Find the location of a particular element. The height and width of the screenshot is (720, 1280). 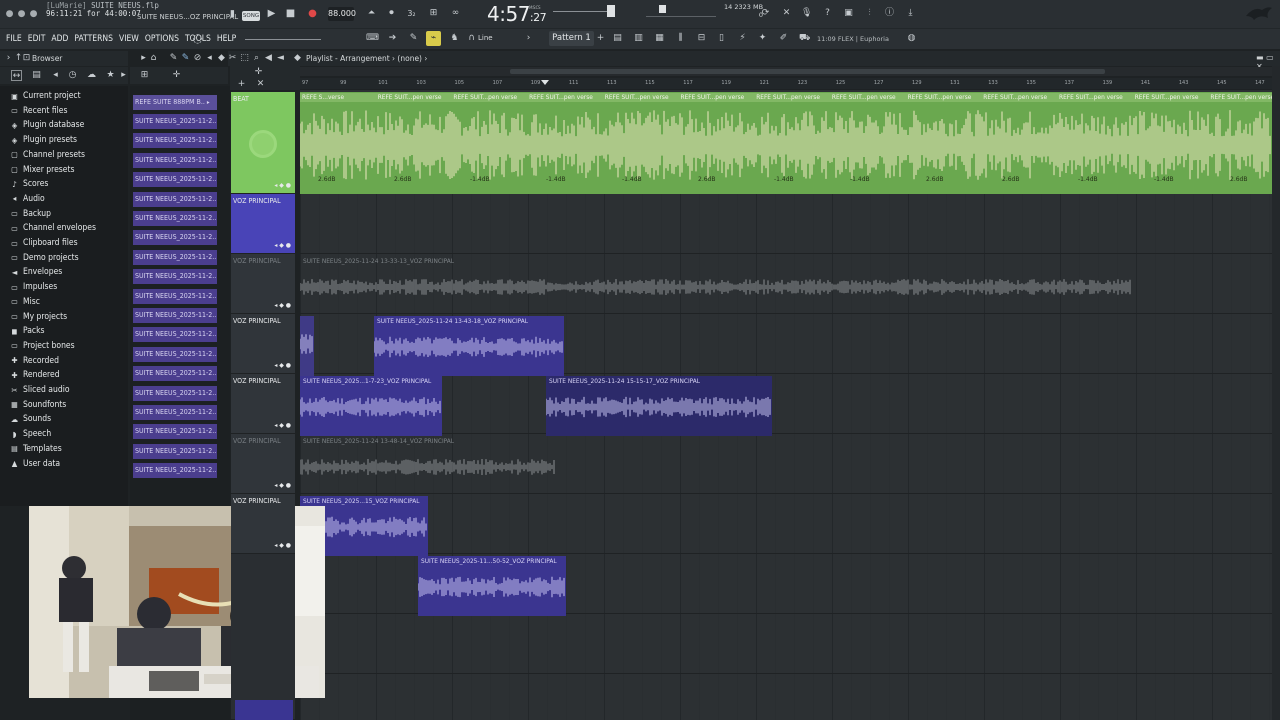

browser-item: ◂ Audio is located at coordinates (27, 199).